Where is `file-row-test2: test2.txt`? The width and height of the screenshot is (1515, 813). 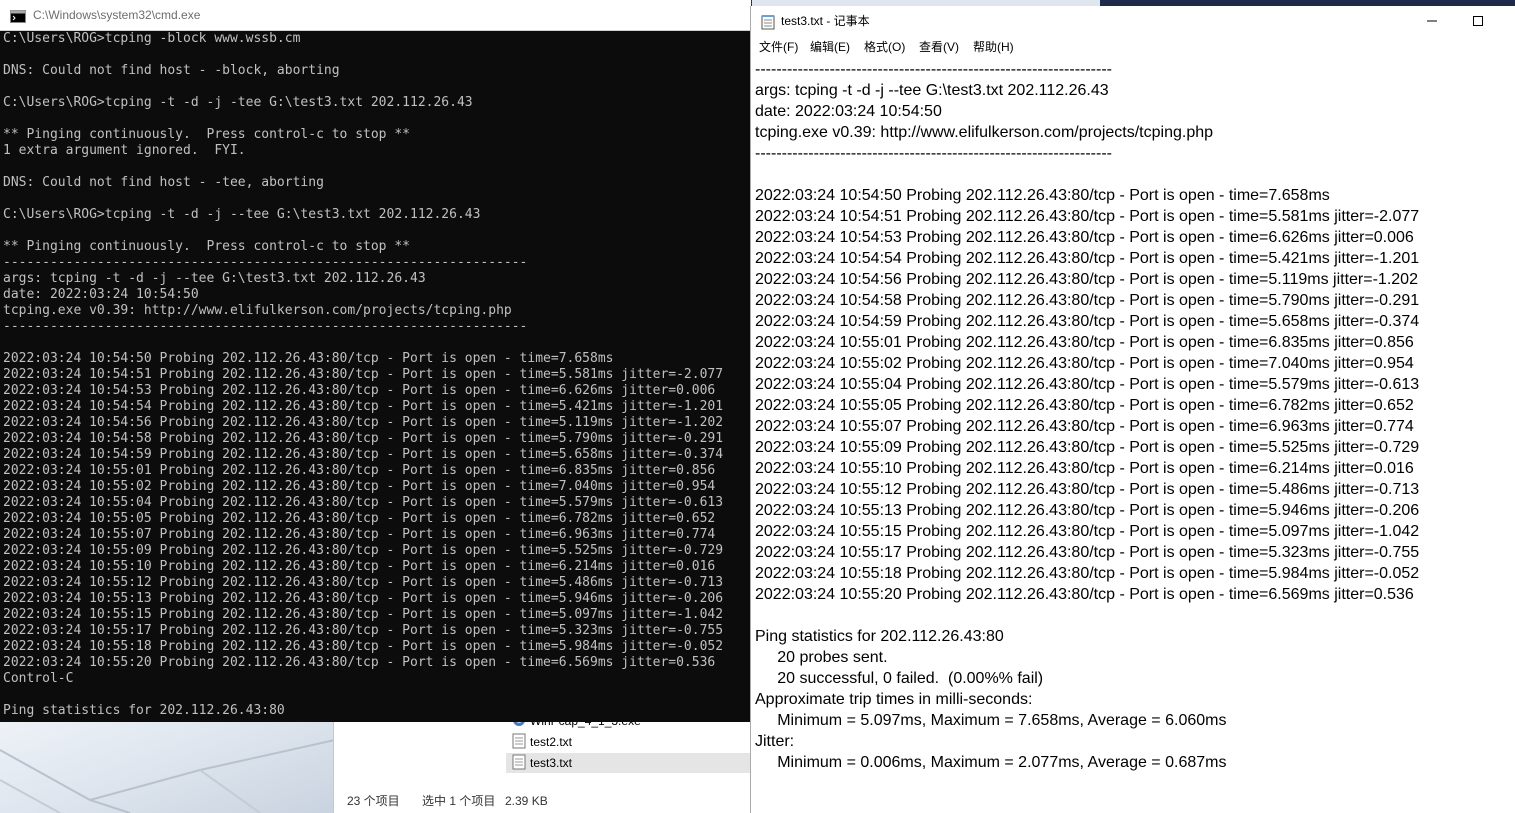 file-row-test2: test2.txt is located at coordinates (628, 742).